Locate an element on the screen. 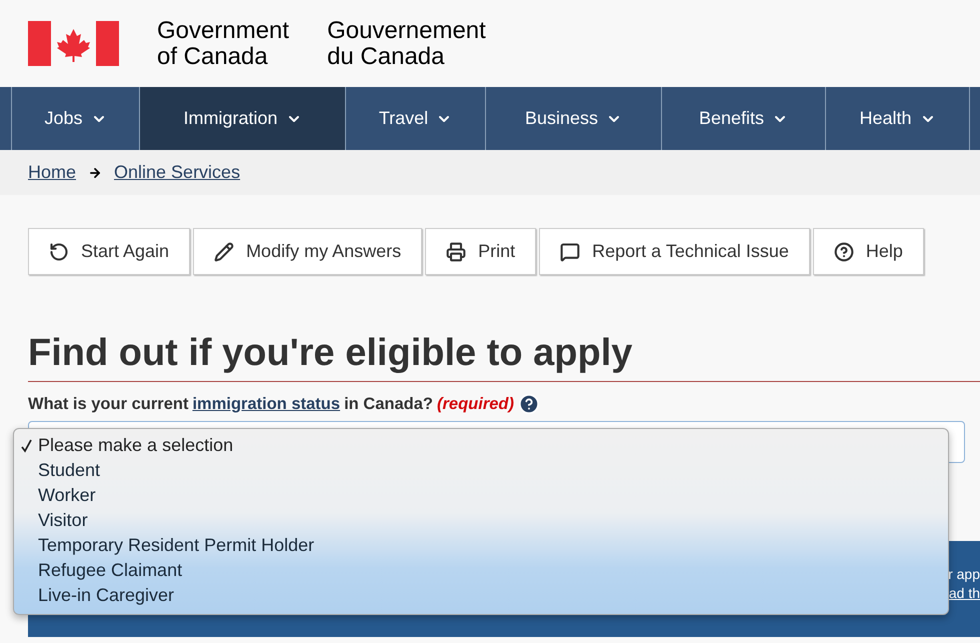  status-link: immigration status is located at coordinates (266, 404).